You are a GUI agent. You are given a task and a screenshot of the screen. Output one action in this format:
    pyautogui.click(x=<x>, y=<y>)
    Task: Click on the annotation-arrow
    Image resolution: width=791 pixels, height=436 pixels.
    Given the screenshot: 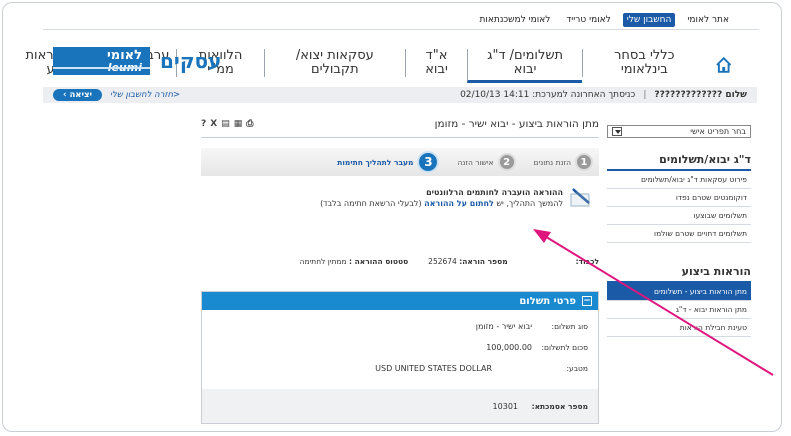 What is the action you would take?
    pyautogui.click(x=653, y=302)
    